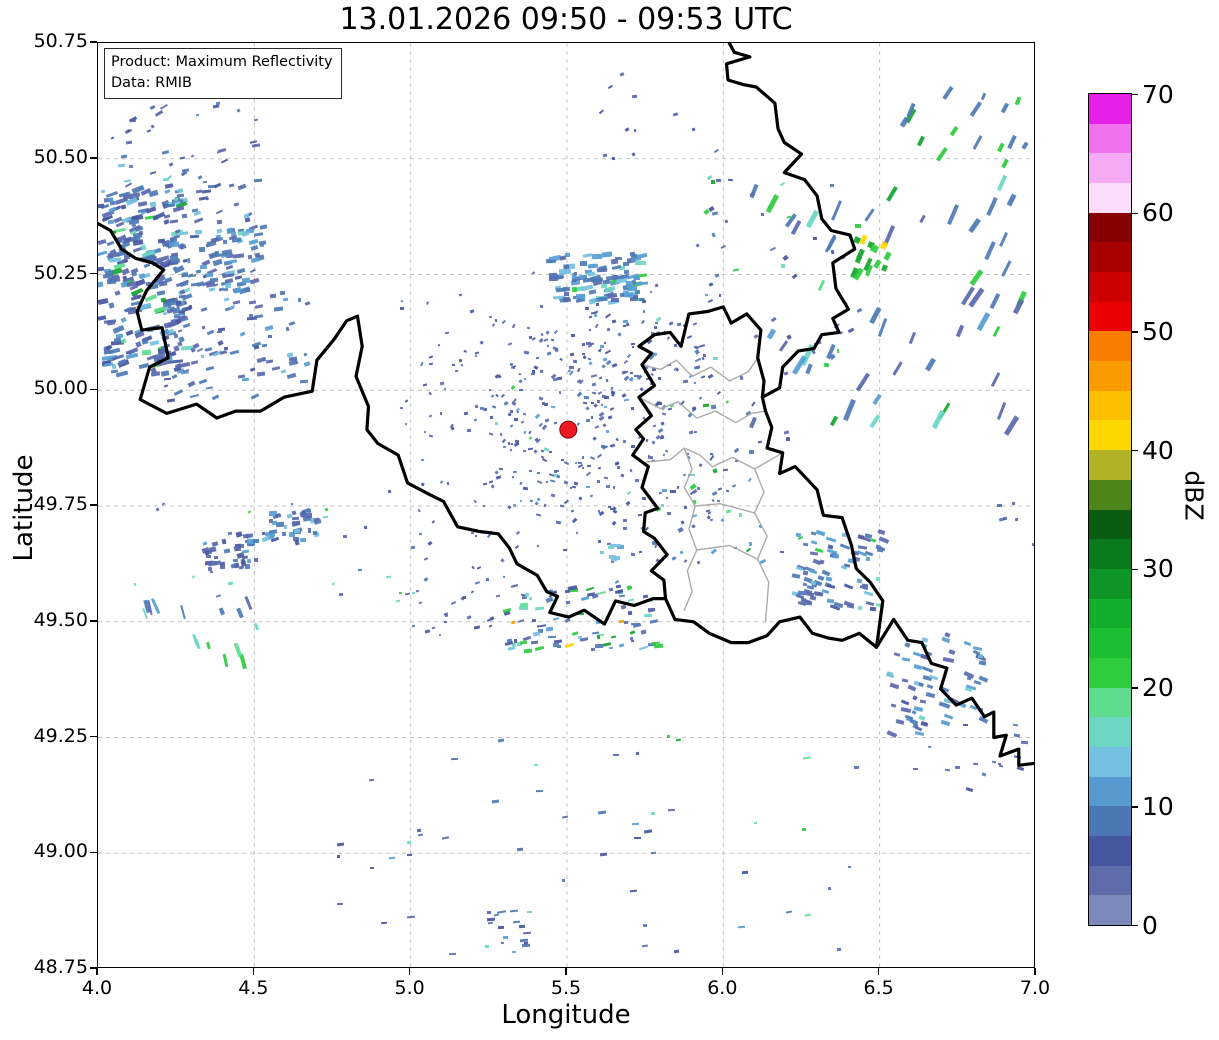 The image size is (1219, 1040). What do you see at coordinates (60, 851) in the screenshot?
I see `y-tick-label: 49.00` at bounding box center [60, 851].